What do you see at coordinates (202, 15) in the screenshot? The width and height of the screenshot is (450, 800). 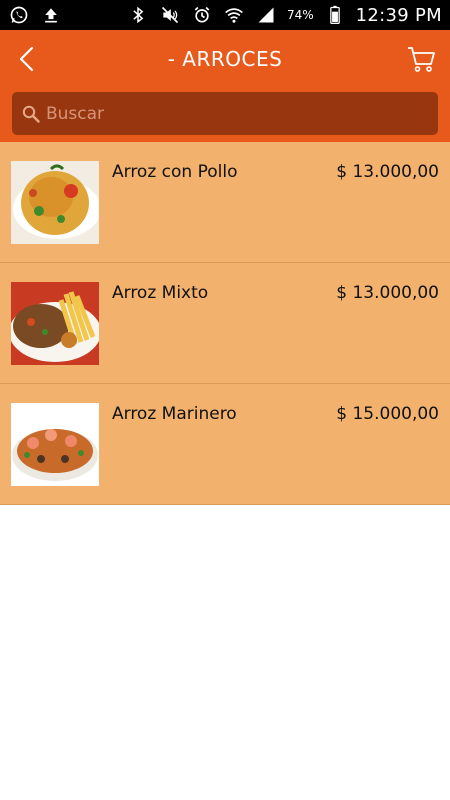 I see `alarm-icon` at bounding box center [202, 15].